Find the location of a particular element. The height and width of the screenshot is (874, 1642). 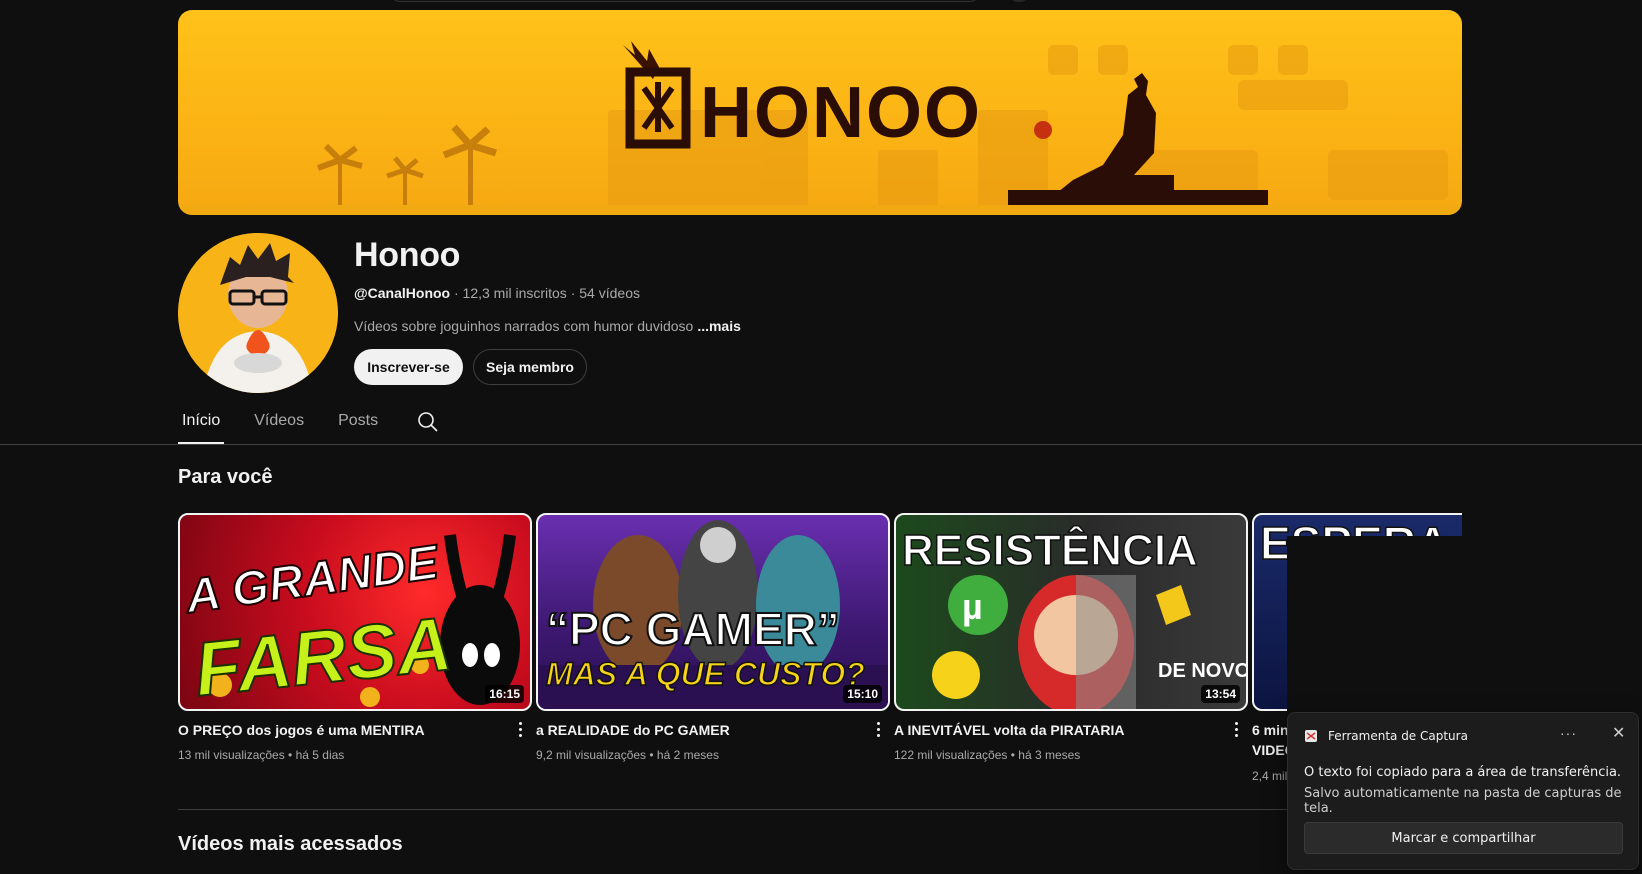

video-views: 122 mil visualizações is located at coordinates (951, 755).